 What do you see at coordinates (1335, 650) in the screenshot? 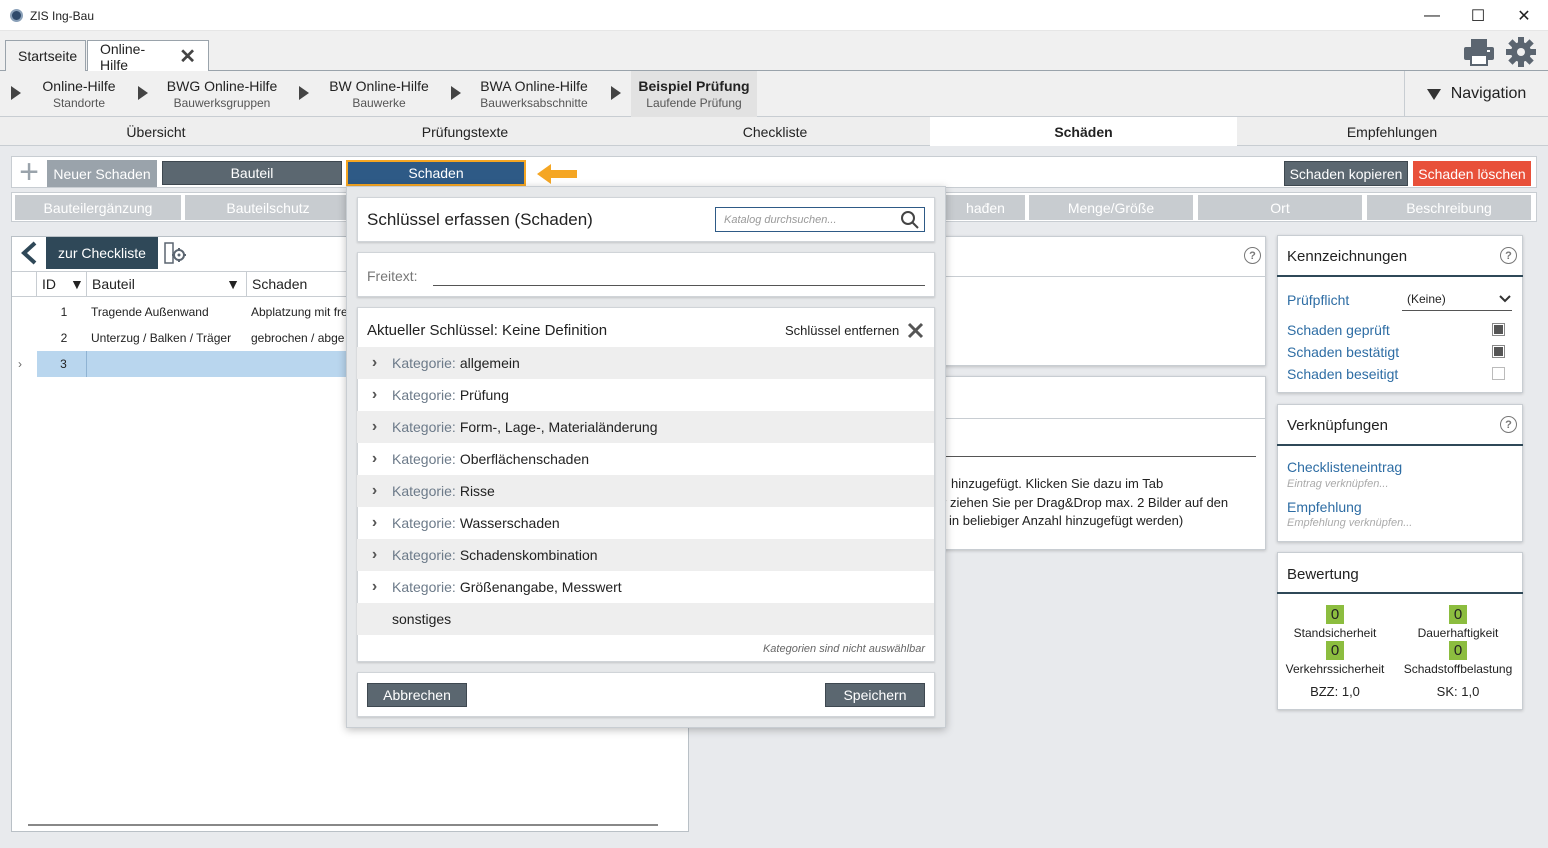
I see `score-verkehrssicherheit: 0` at bounding box center [1335, 650].